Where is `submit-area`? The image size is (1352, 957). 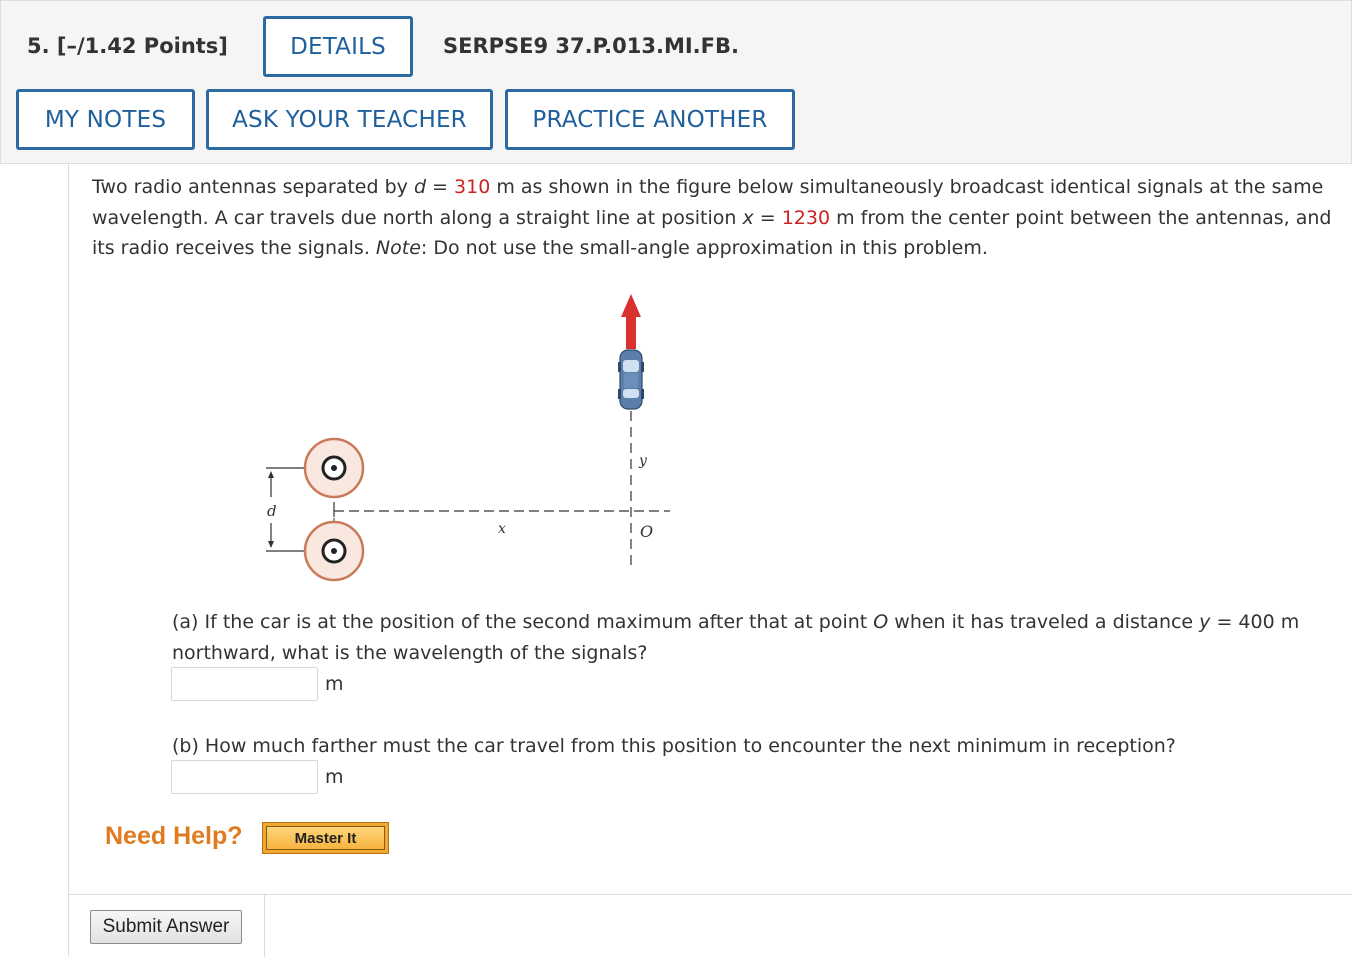
submit-area is located at coordinates (710, 925).